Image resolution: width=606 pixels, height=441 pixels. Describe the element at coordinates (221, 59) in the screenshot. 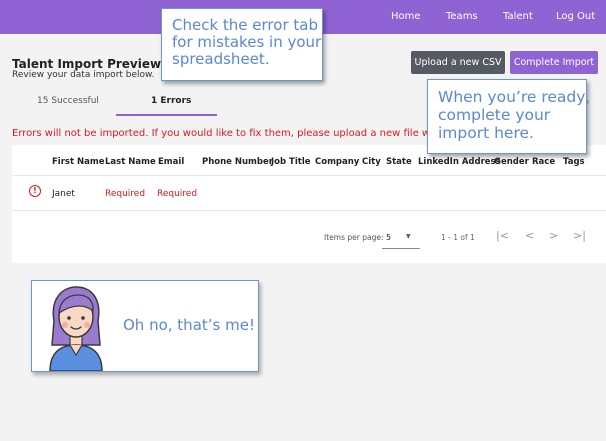

I see `callout-text: spreadsheet.` at that location.